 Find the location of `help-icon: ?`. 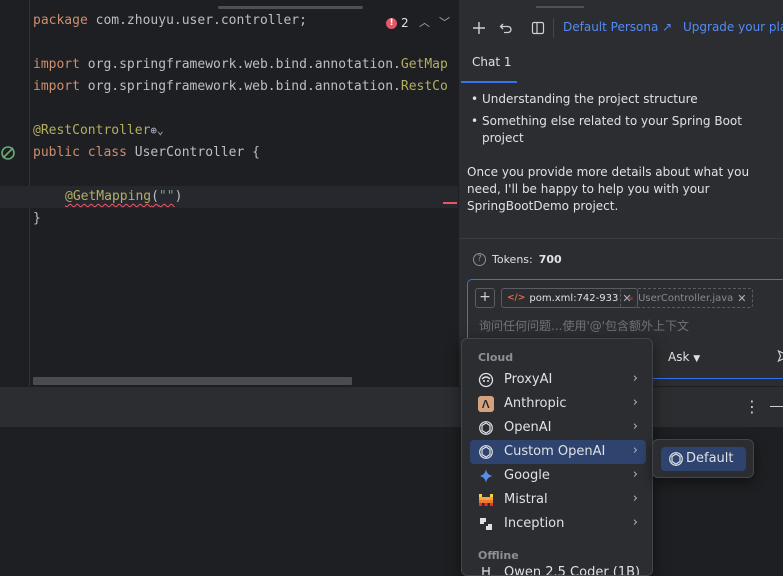

help-icon: ? is located at coordinates (479, 259).